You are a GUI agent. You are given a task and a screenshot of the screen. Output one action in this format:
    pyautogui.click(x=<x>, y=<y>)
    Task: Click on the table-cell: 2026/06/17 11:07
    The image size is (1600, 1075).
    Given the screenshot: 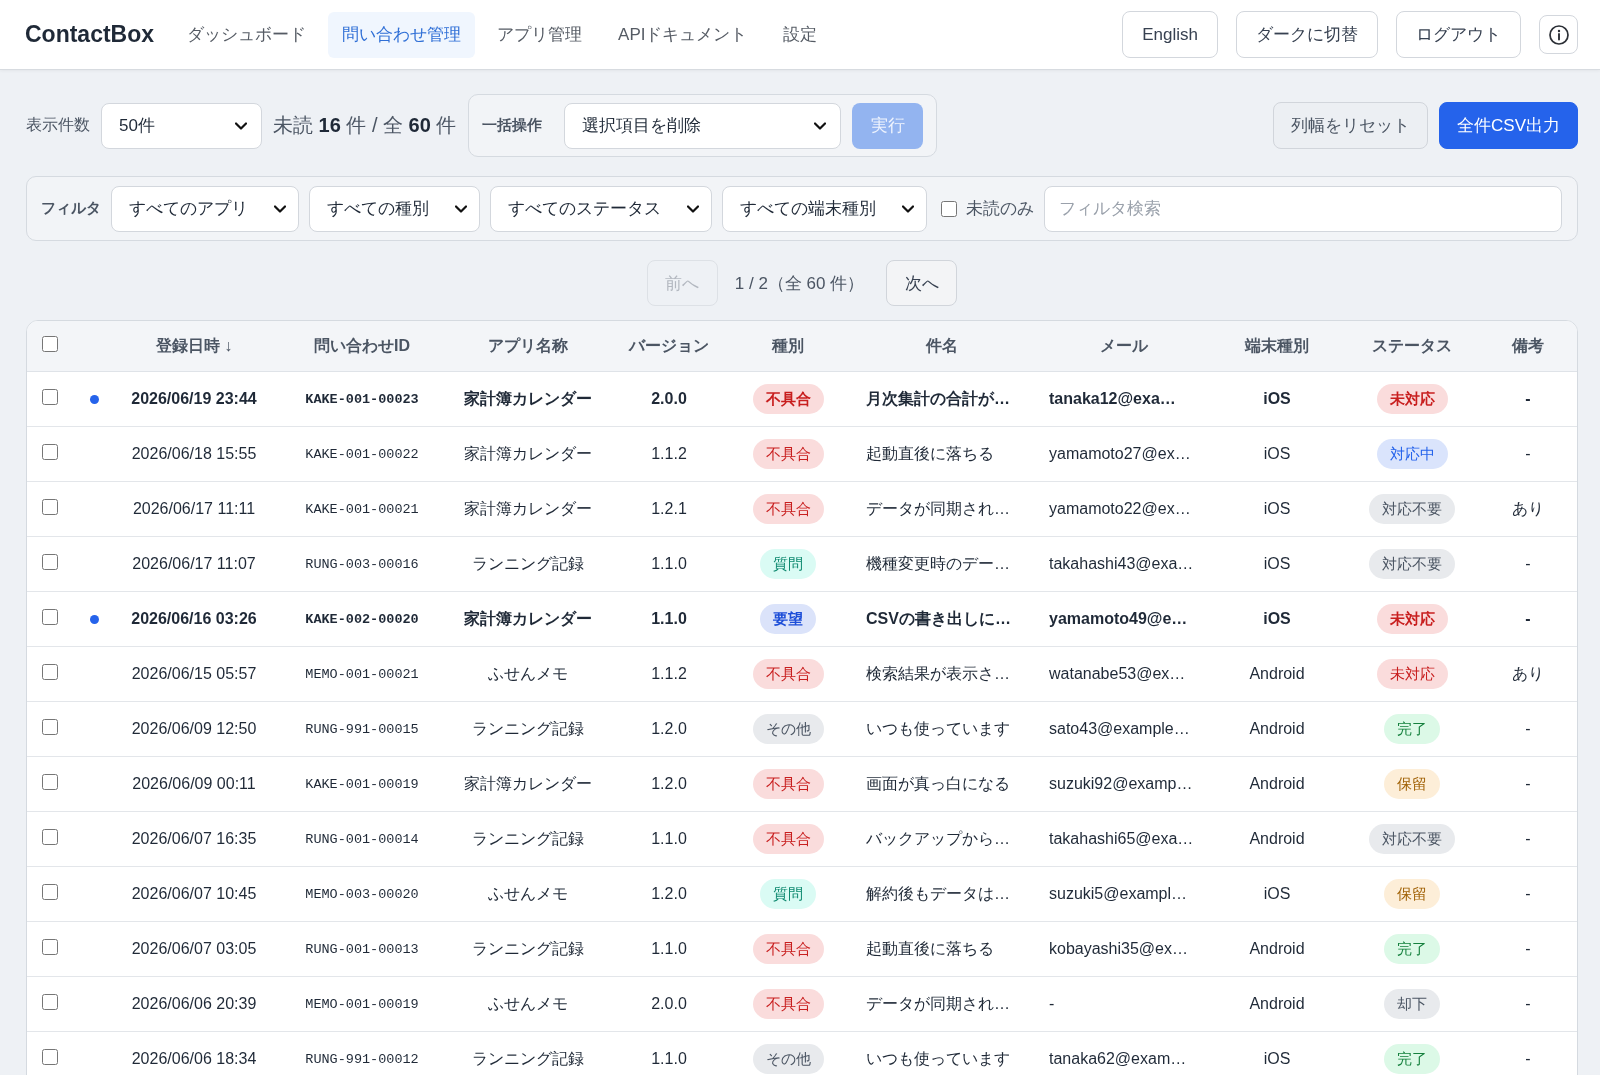 What is the action you would take?
    pyautogui.click(x=194, y=564)
    